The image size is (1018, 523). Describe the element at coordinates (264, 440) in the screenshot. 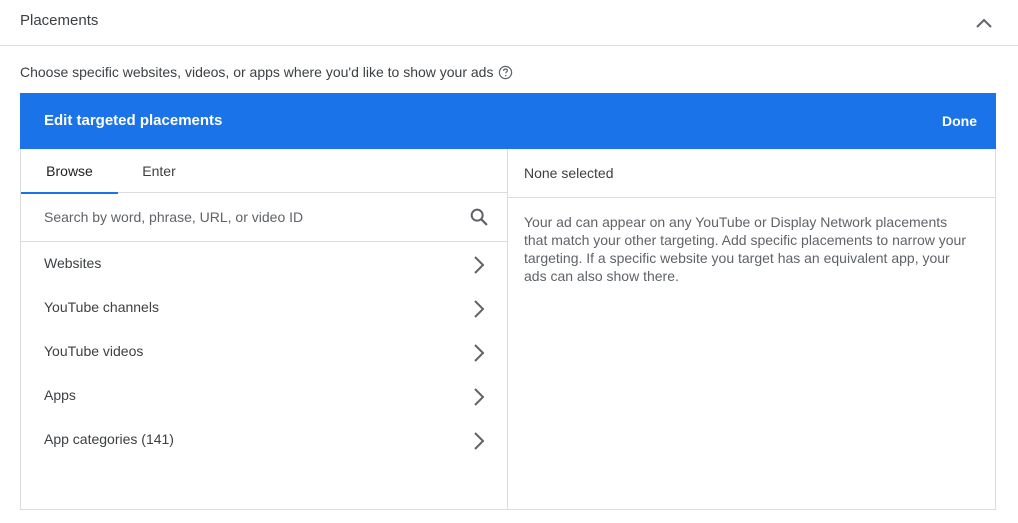

I see `list-item-app-categories: App categories (141)` at that location.